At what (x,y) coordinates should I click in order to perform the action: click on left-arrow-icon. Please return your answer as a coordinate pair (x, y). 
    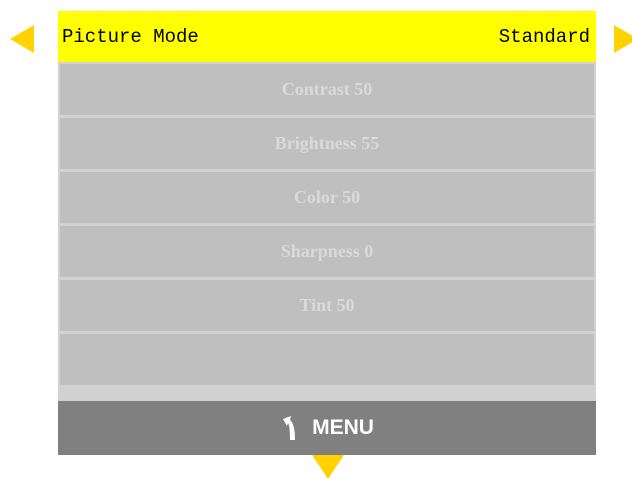
    Looking at the image, I should click on (22, 39).